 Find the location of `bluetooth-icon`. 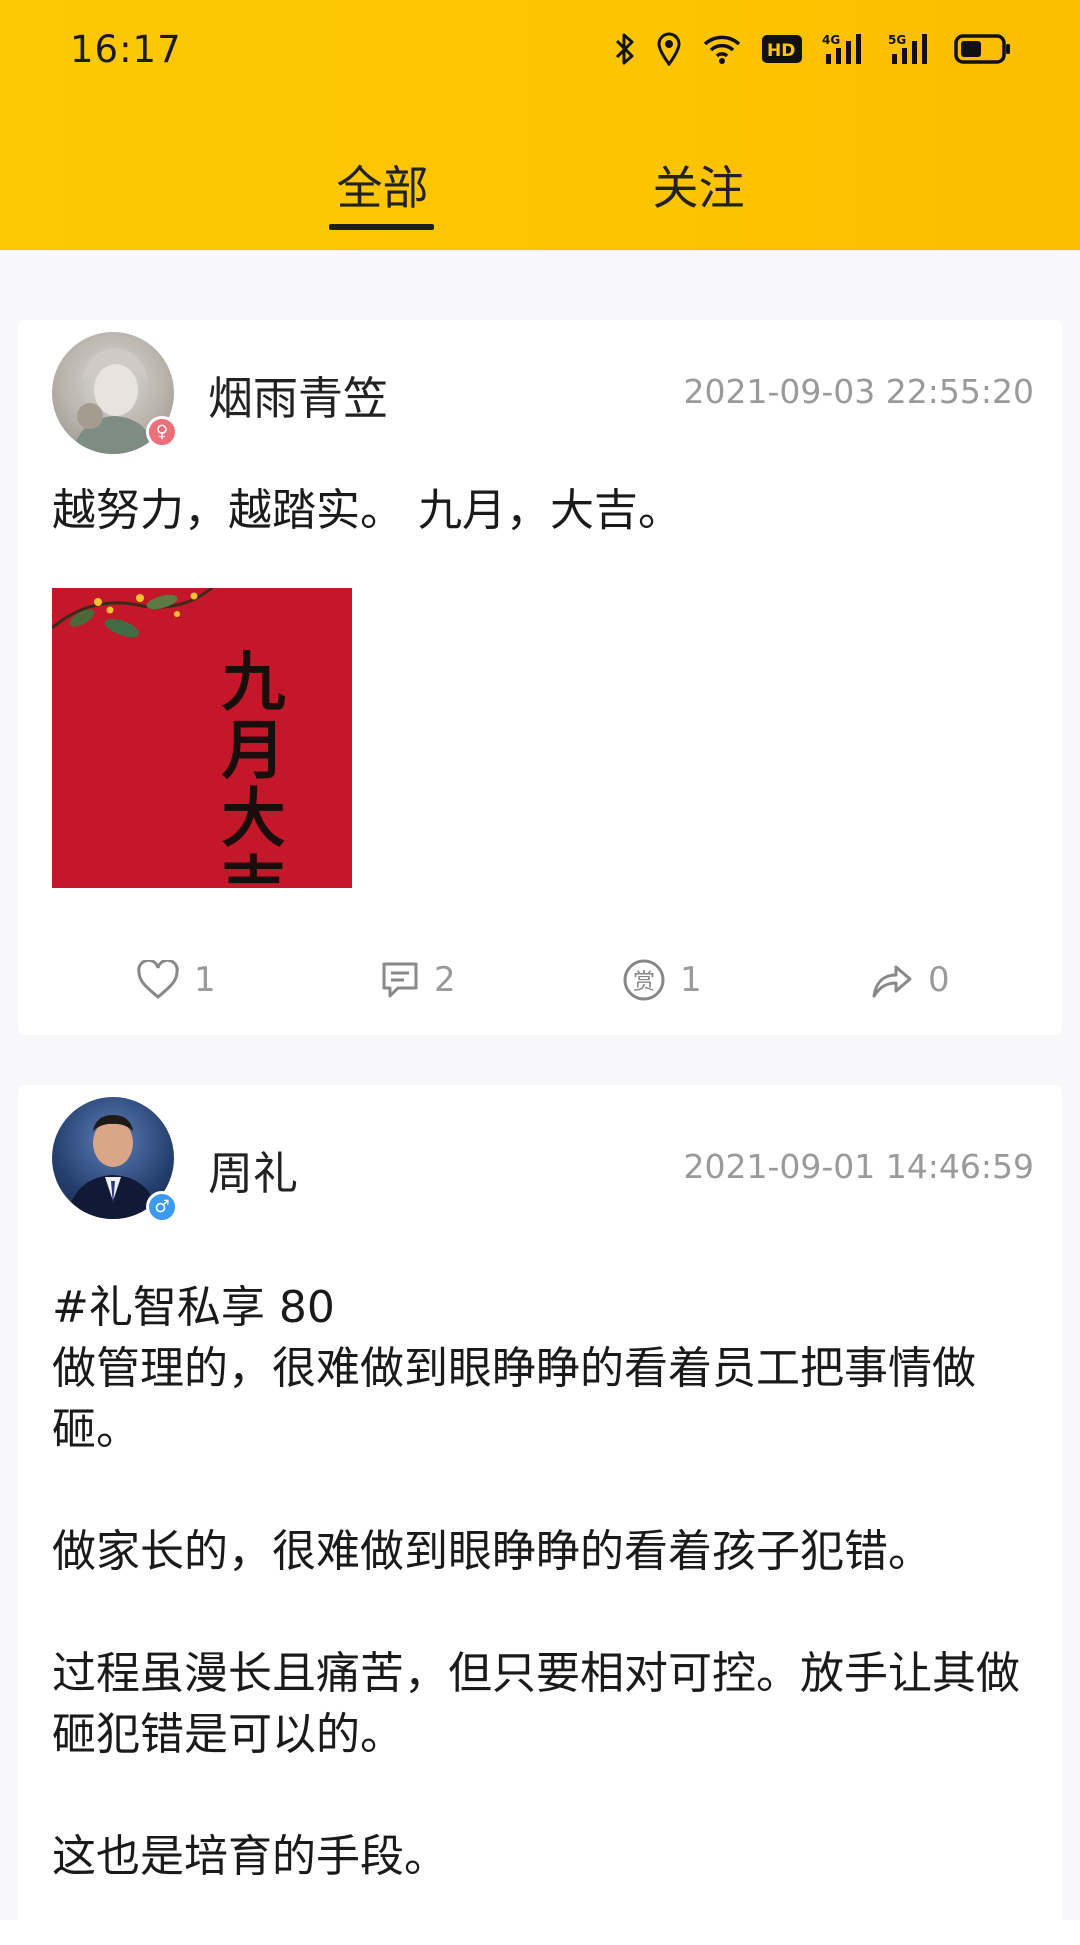

bluetooth-icon is located at coordinates (625, 49).